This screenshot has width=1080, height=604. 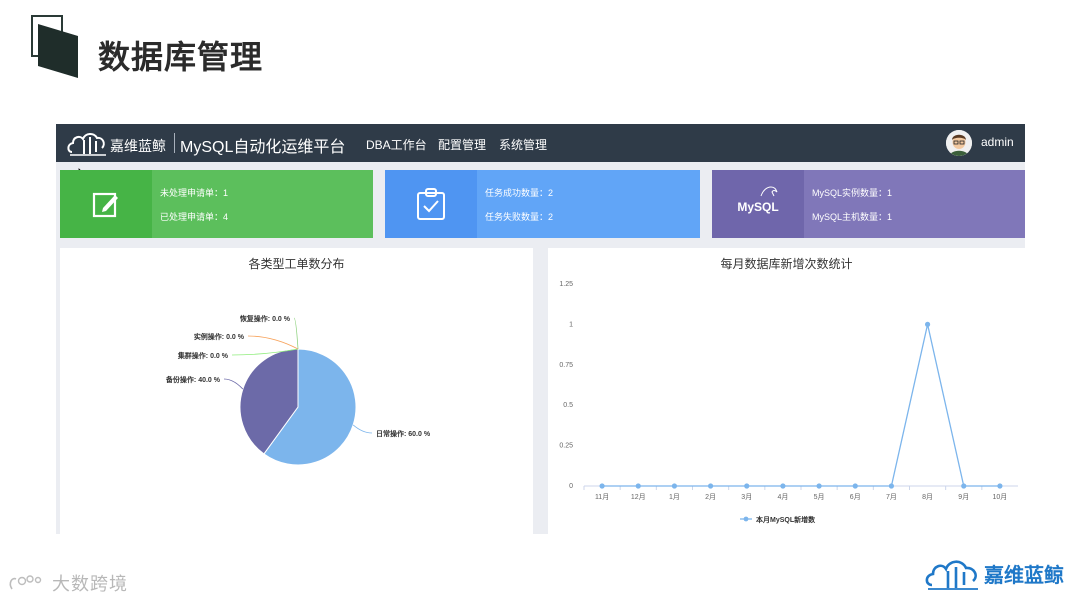 What do you see at coordinates (852, 193) in the screenshot?
I see `card-line-instances: MySQL实例数量：1` at bounding box center [852, 193].